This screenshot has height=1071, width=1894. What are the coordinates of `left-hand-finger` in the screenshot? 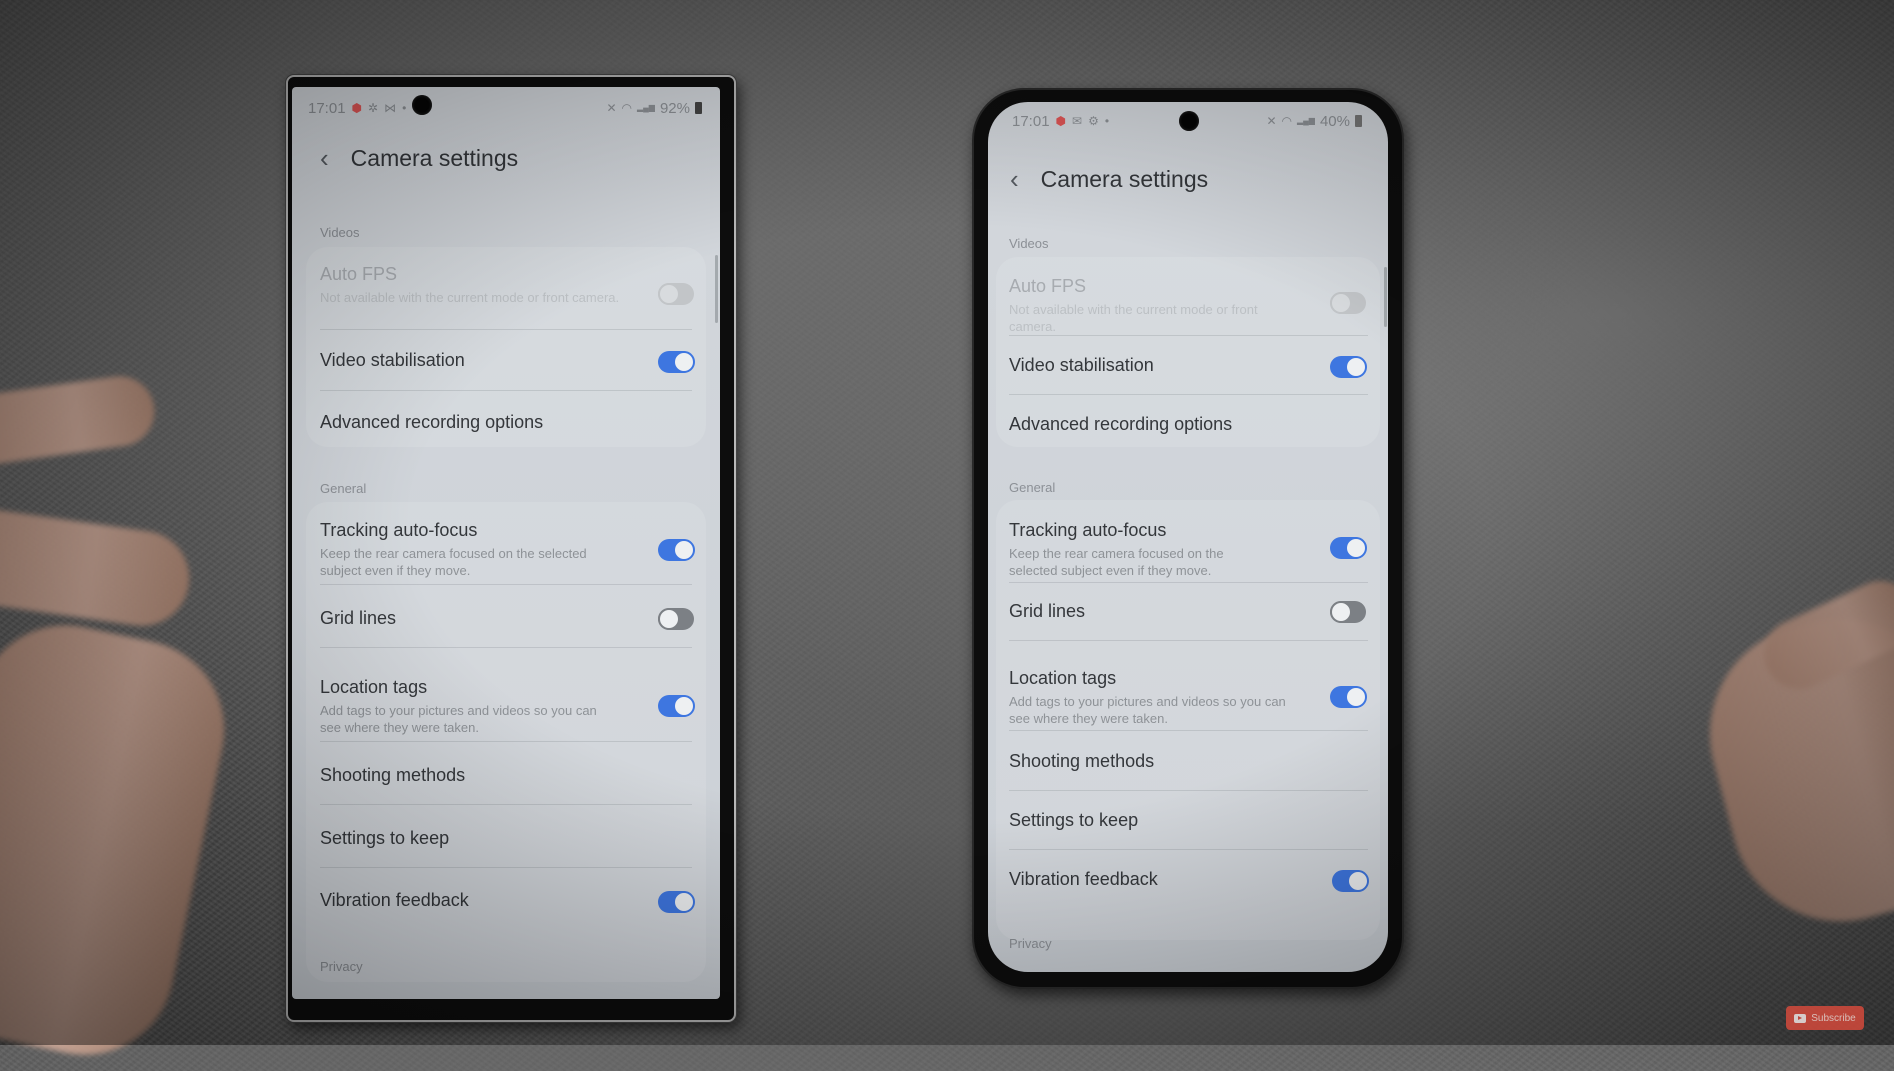 It's located at (98, 567).